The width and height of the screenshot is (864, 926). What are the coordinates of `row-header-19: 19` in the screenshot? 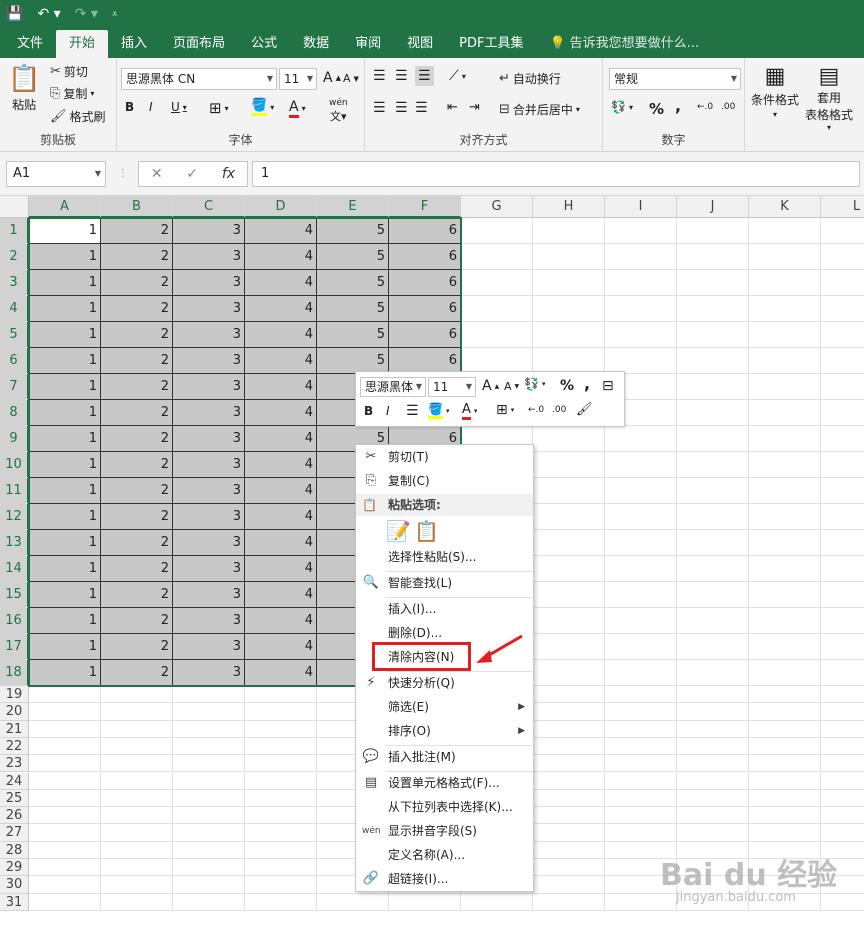 It's located at (14, 695).